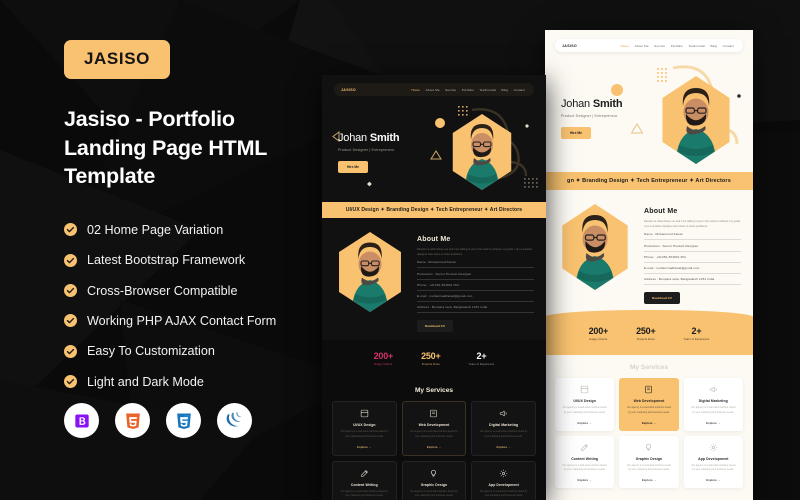 The image size is (800, 500). I want to click on info-row-profession: Profession : Senior Product Designer, so click(475, 274).